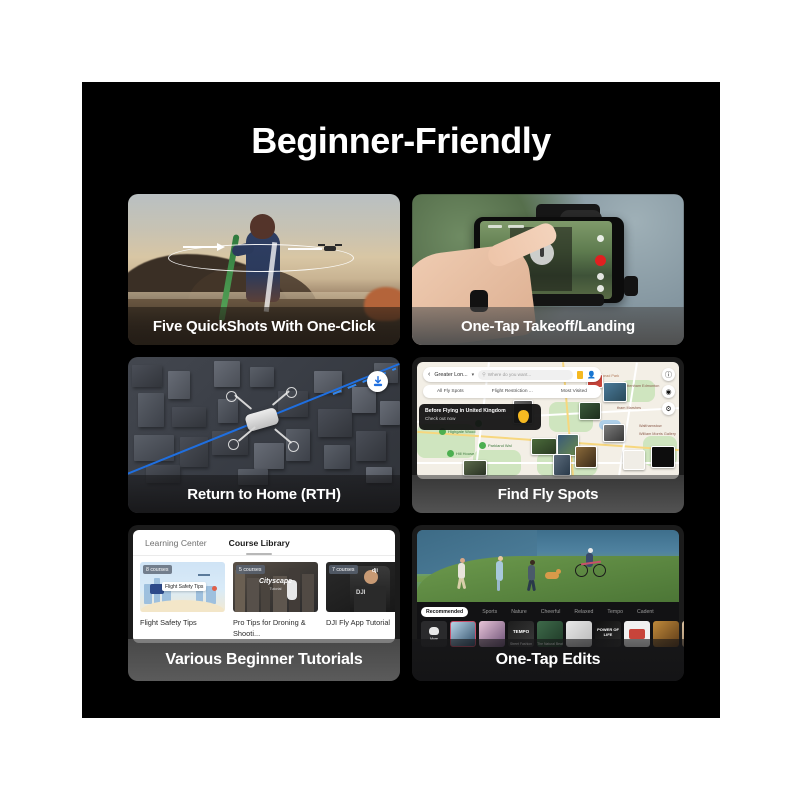  I want to click on template-overlay-text: POWER OF LIFE, so click(608, 632).